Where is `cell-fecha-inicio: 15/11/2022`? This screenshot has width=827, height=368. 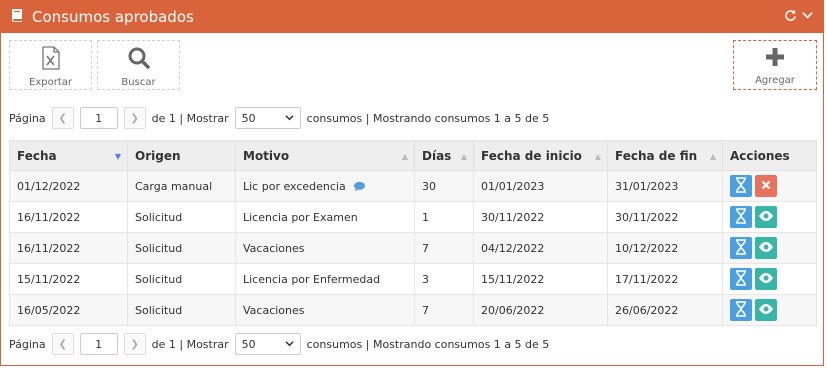 cell-fecha-inicio: 15/11/2022 is located at coordinates (540, 279).